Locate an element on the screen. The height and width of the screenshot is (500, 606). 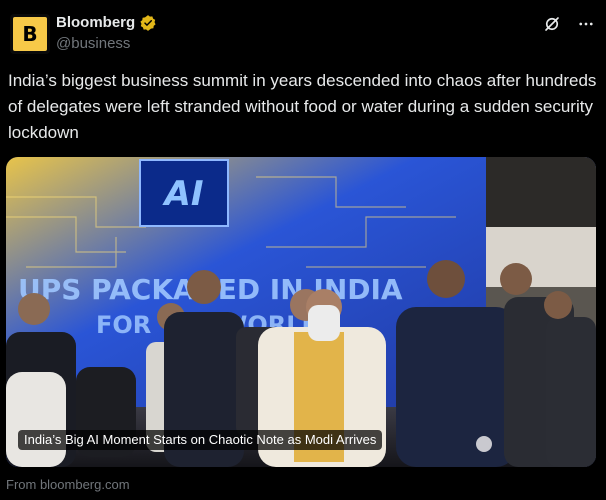
grok-icon-glyph is located at coordinates (552, 24).